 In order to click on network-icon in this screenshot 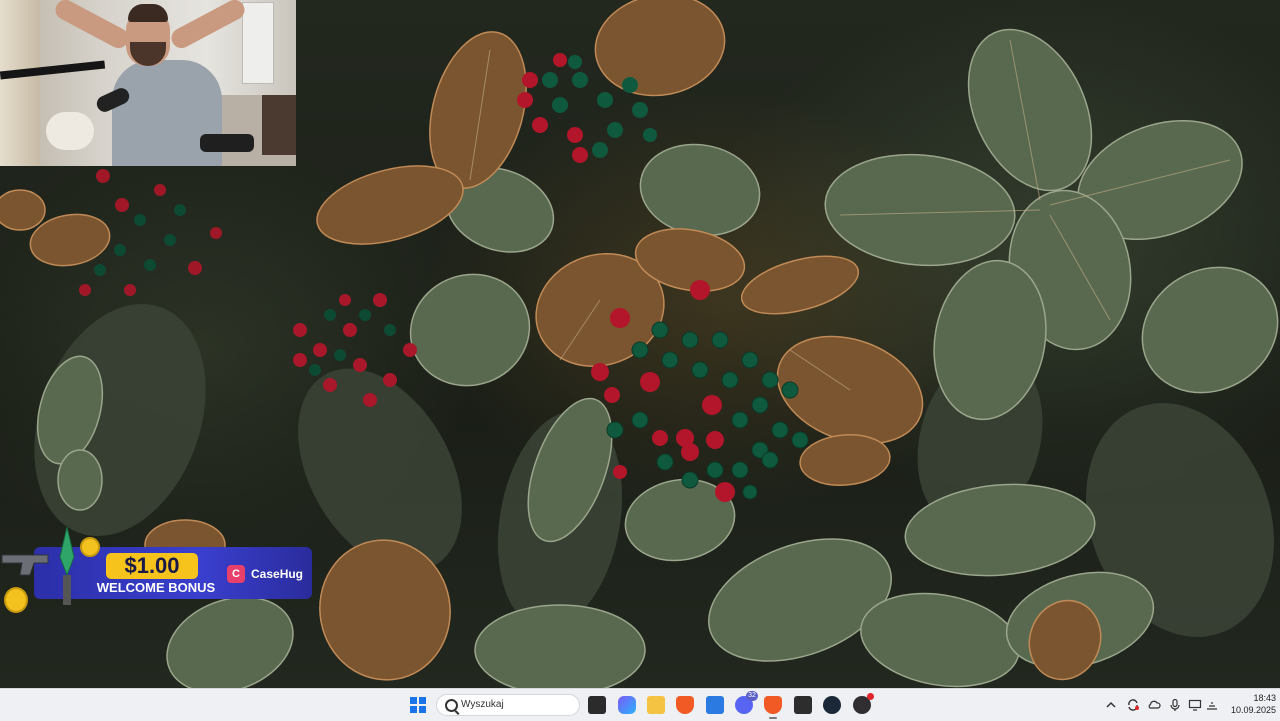, I will do `click(1212, 705)`.